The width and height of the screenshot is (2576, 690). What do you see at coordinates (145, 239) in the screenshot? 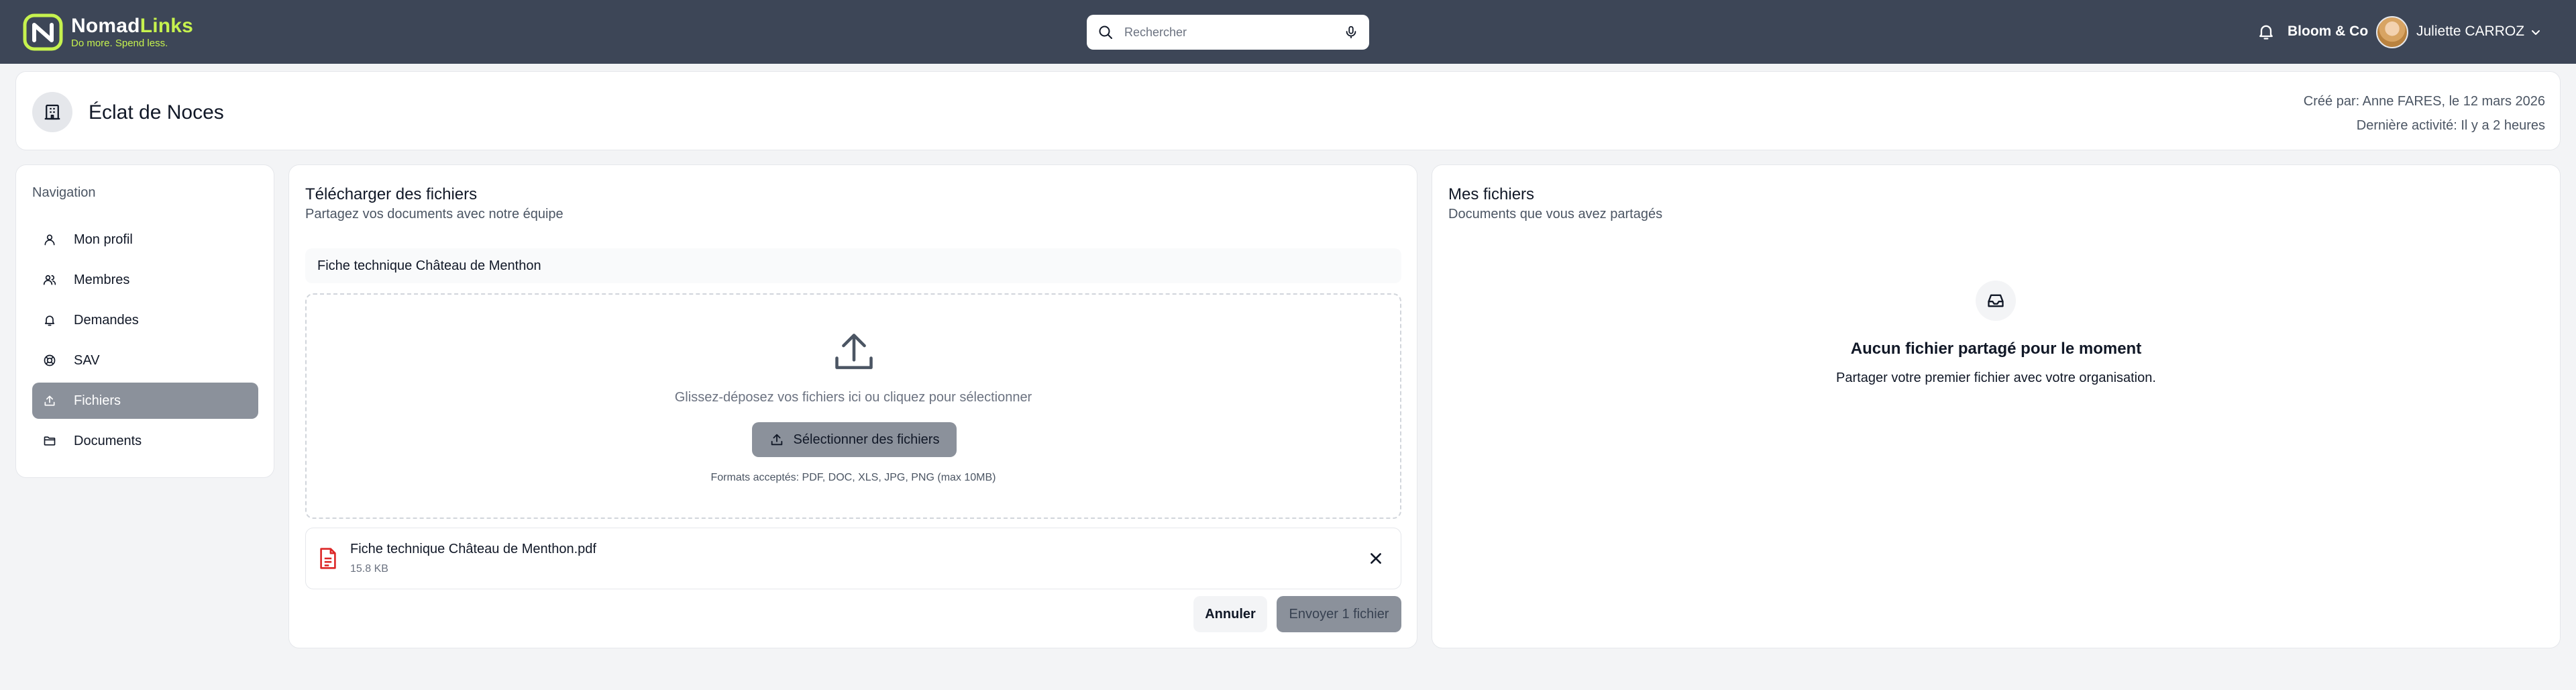
I see `sidebar-item-mon-profil: Mon profil` at bounding box center [145, 239].